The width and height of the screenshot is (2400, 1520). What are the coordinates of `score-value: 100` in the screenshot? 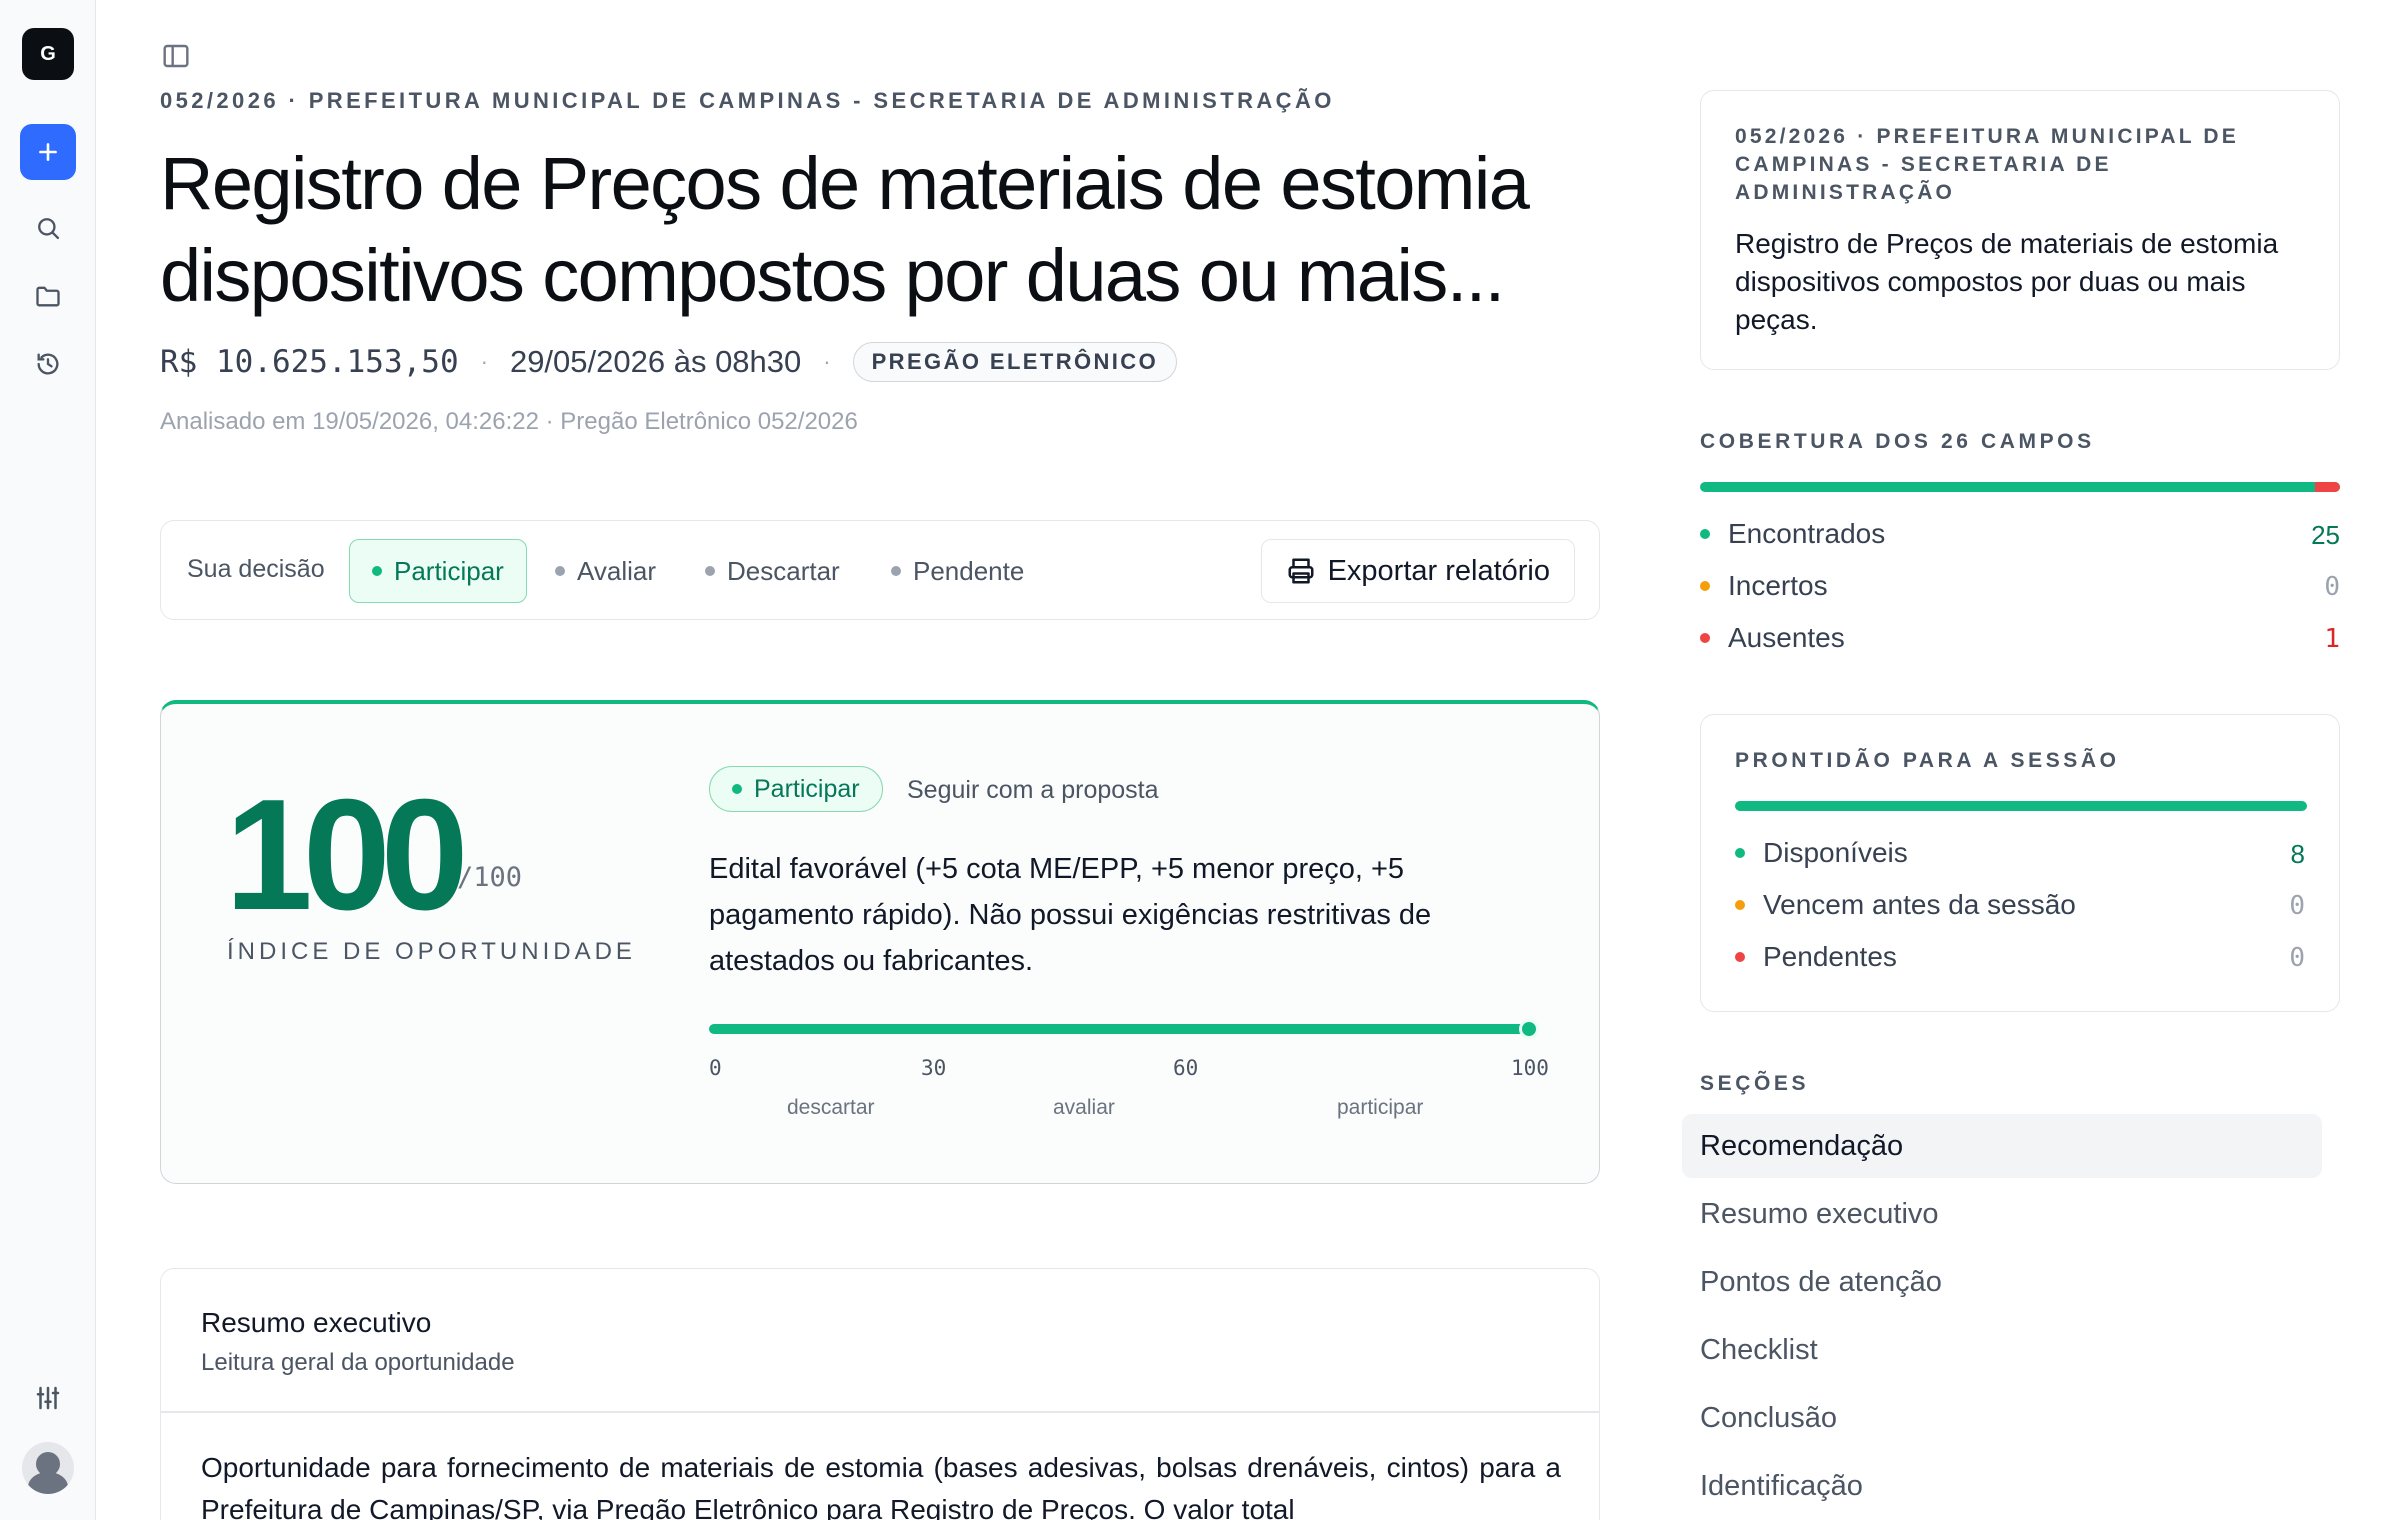 It's located at (347, 855).